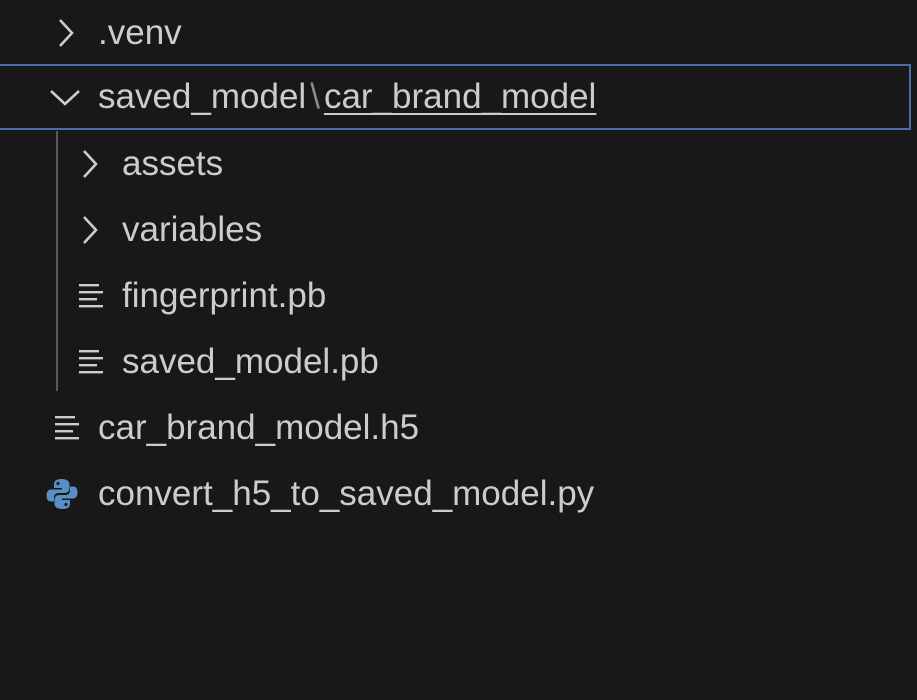 The image size is (917, 700). What do you see at coordinates (224, 295) in the screenshot?
I see `tree-item-label: fingerprint.pb` at bounding box center [224, 295].